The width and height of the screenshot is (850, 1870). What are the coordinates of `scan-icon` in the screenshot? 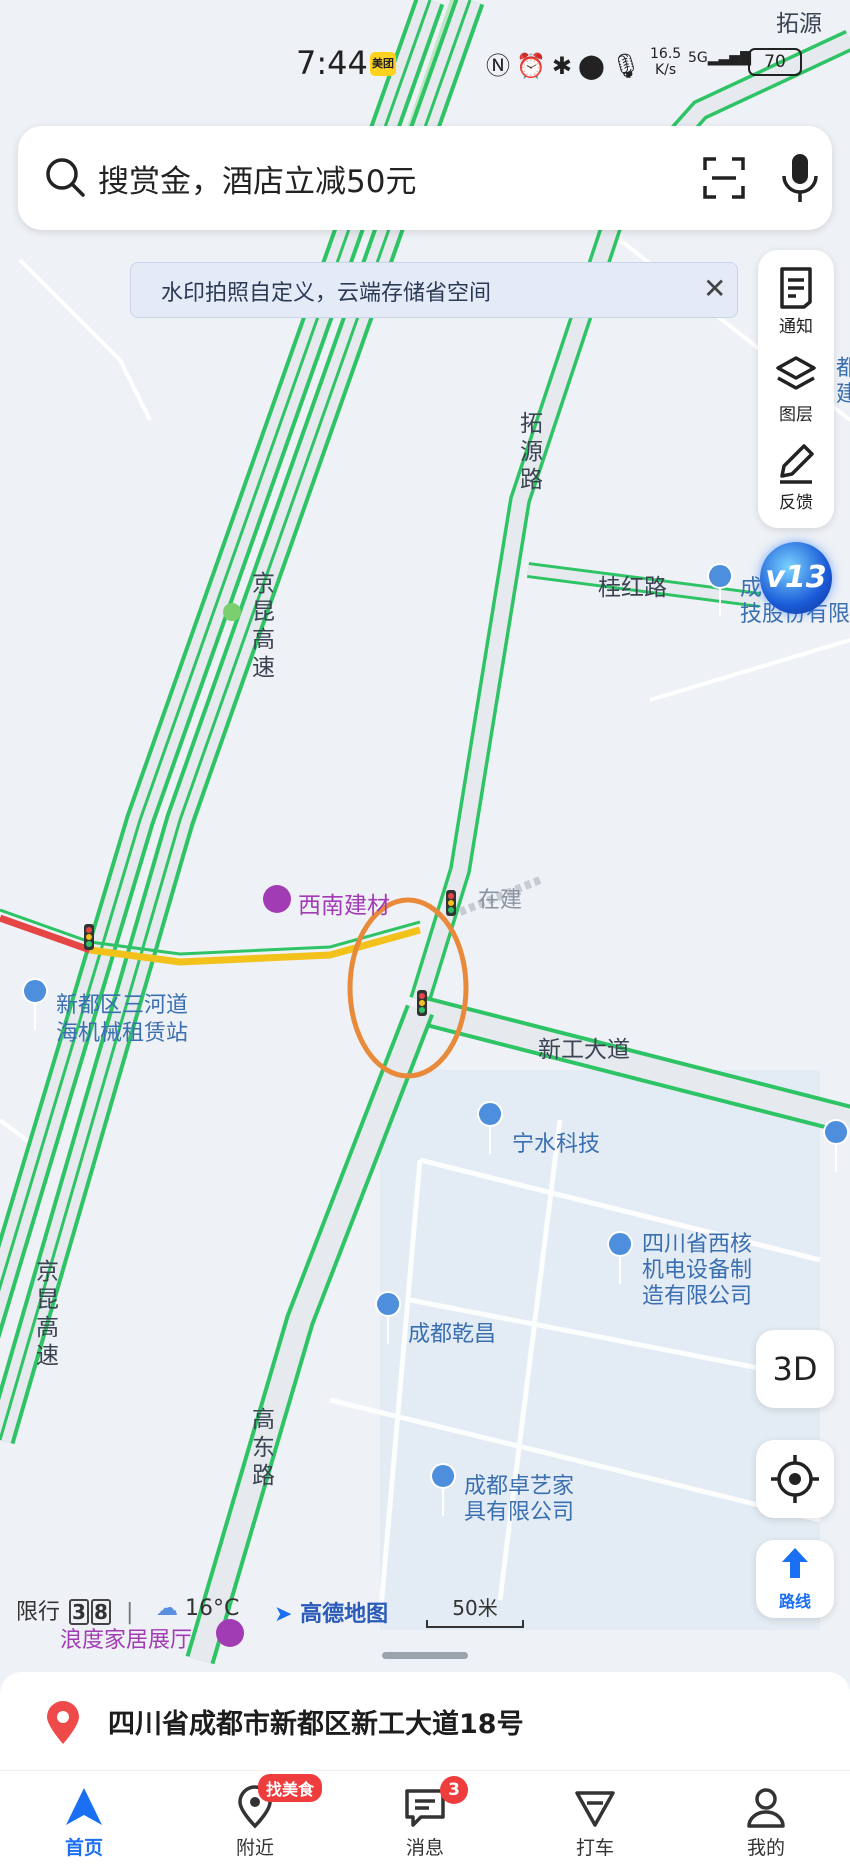 It's located at (724, 178).